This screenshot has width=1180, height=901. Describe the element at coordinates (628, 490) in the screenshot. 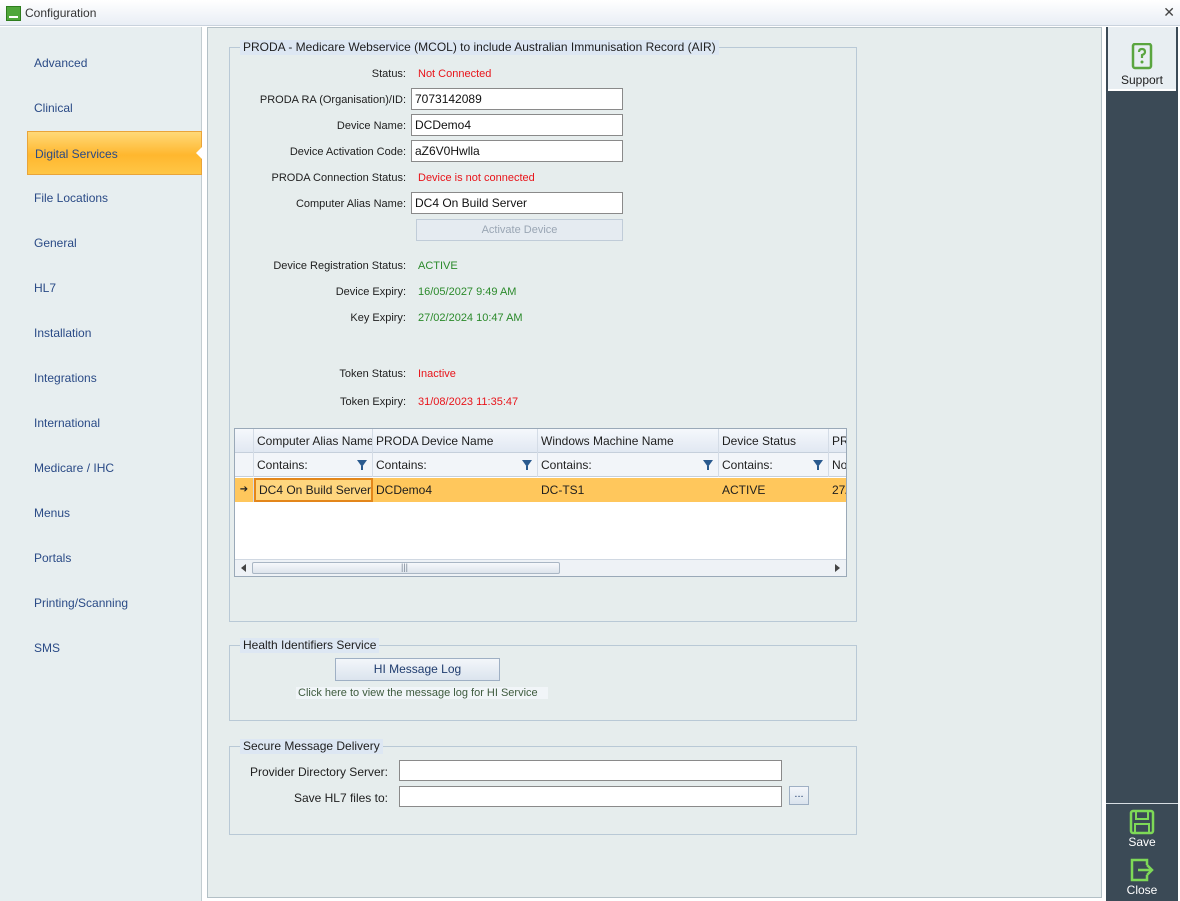

I see `cell-windows-machine-name: DC-TS1` at that location.